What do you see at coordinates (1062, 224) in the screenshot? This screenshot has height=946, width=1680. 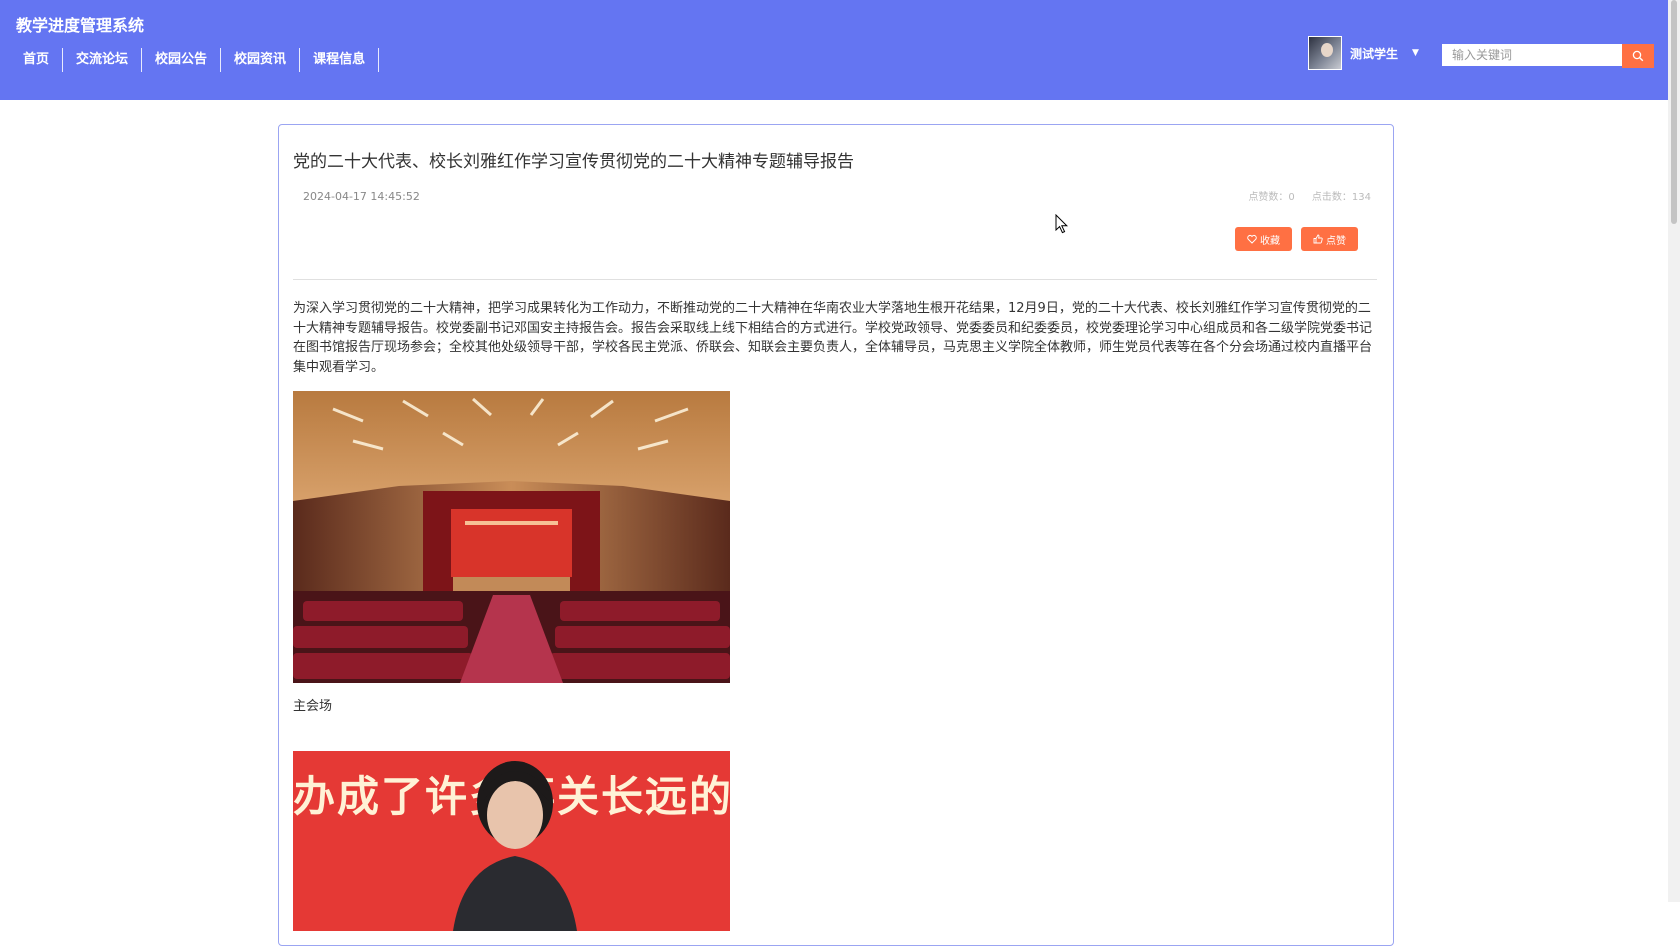 I see `mouse-pointer-icon` at bounding box center [1062, 224].